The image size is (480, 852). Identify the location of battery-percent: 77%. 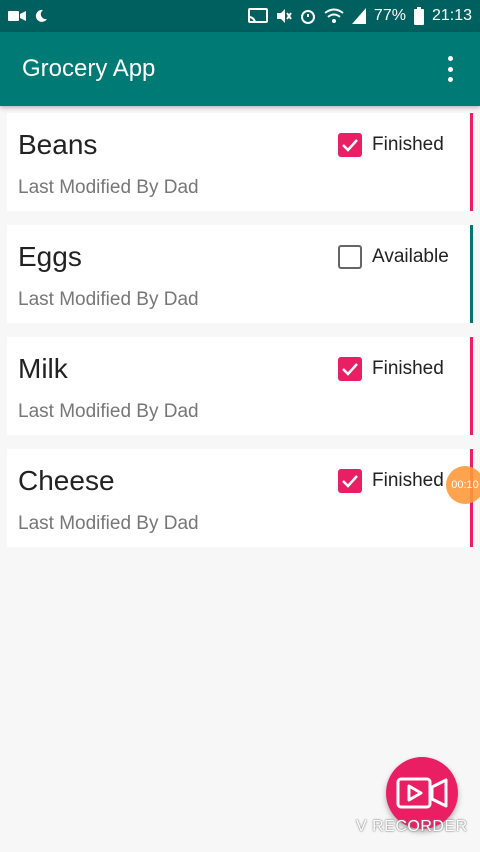
(389, 15).